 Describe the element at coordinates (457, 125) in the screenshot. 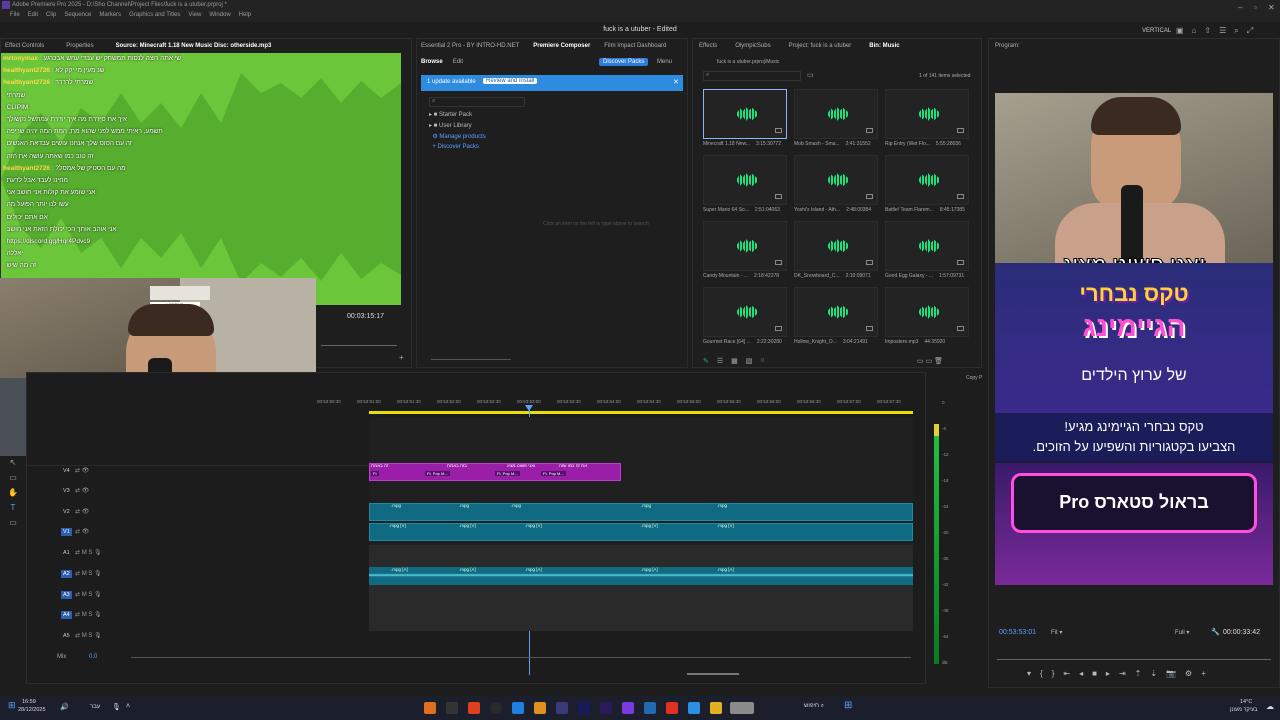

I see `tree-user-library: ▸ ■ User Library` at that location.